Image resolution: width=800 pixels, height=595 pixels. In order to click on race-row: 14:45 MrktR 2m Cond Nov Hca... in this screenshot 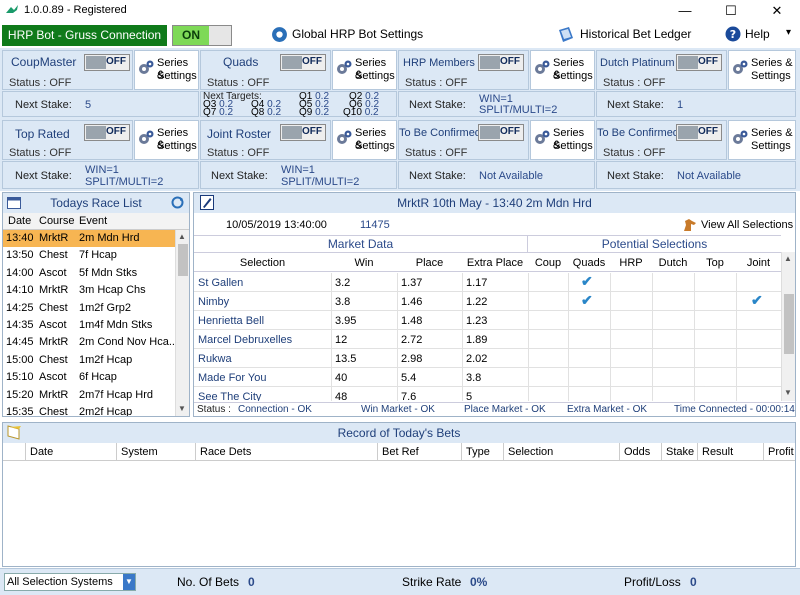, I will do `click(89, 342)`.